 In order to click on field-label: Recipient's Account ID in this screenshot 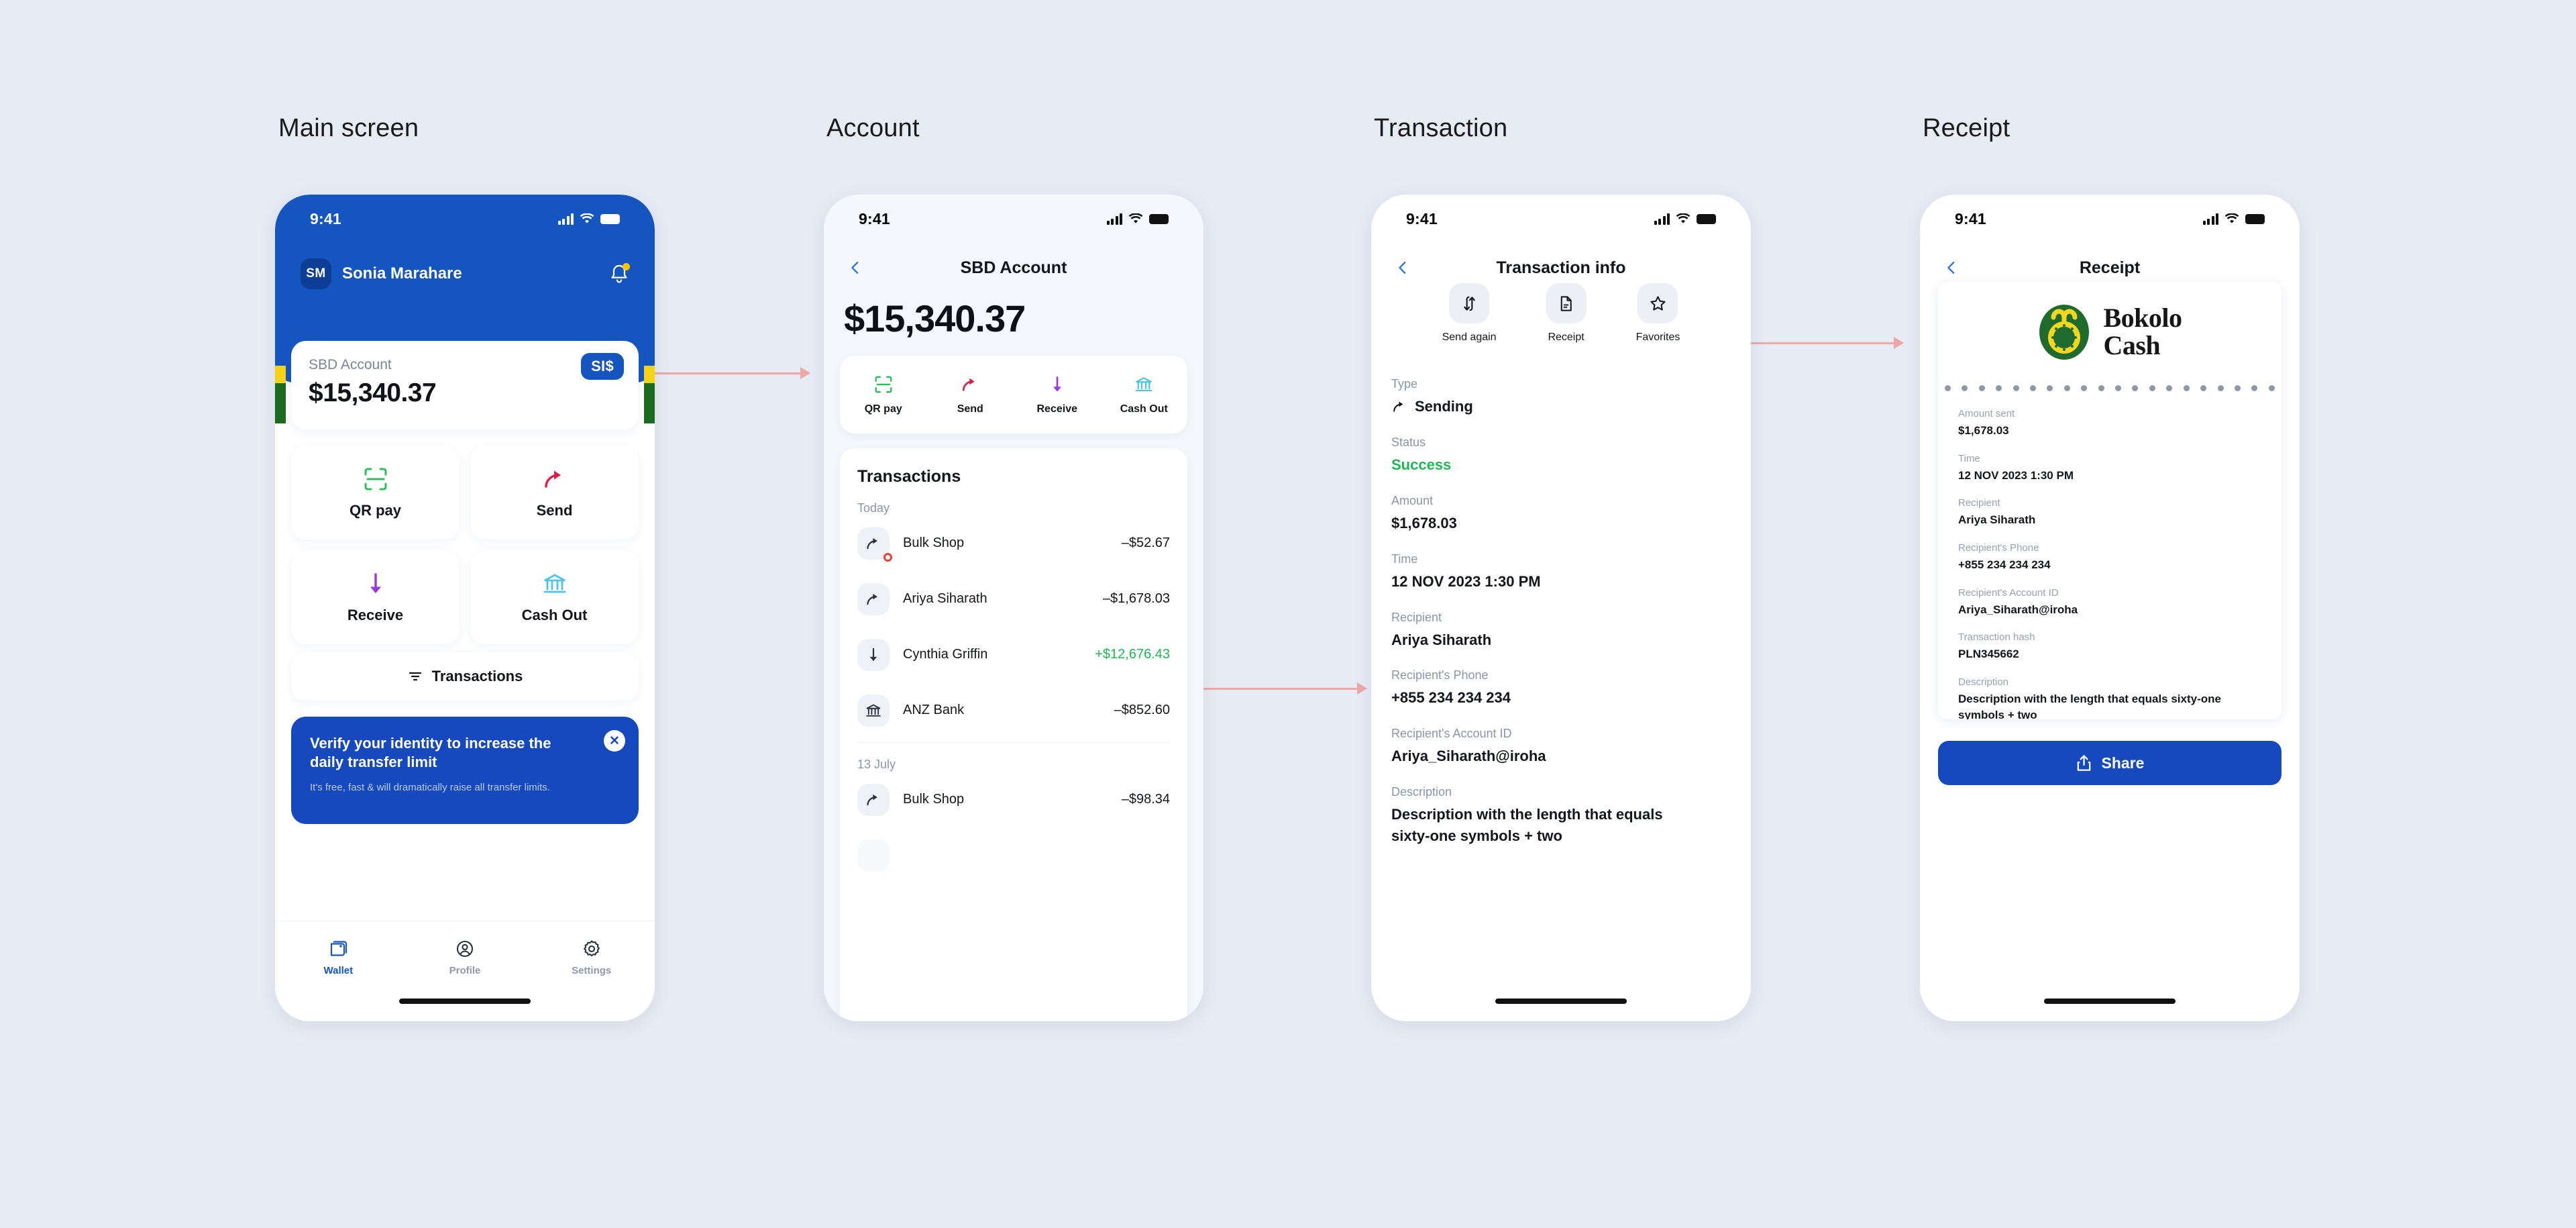, I will do `click(2008, 592)`.